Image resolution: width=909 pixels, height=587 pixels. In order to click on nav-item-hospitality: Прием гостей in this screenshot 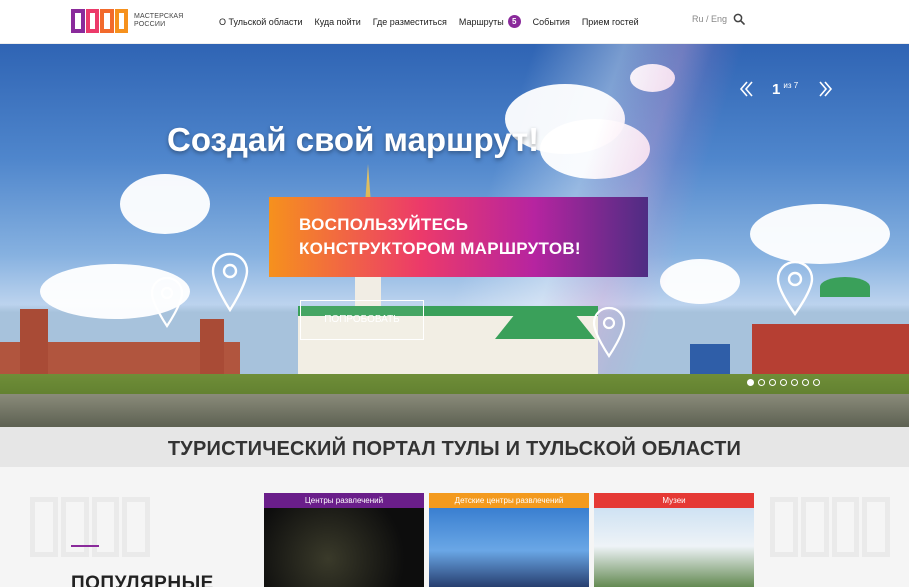, I will do `click(610, 21)`.